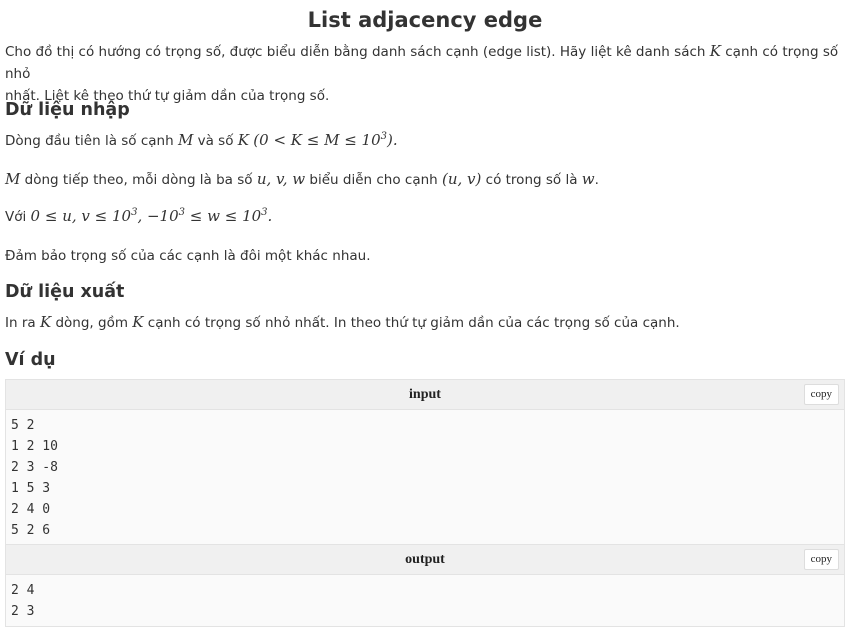  I want to click on input-line: 1 2 10, so click(34, 446).